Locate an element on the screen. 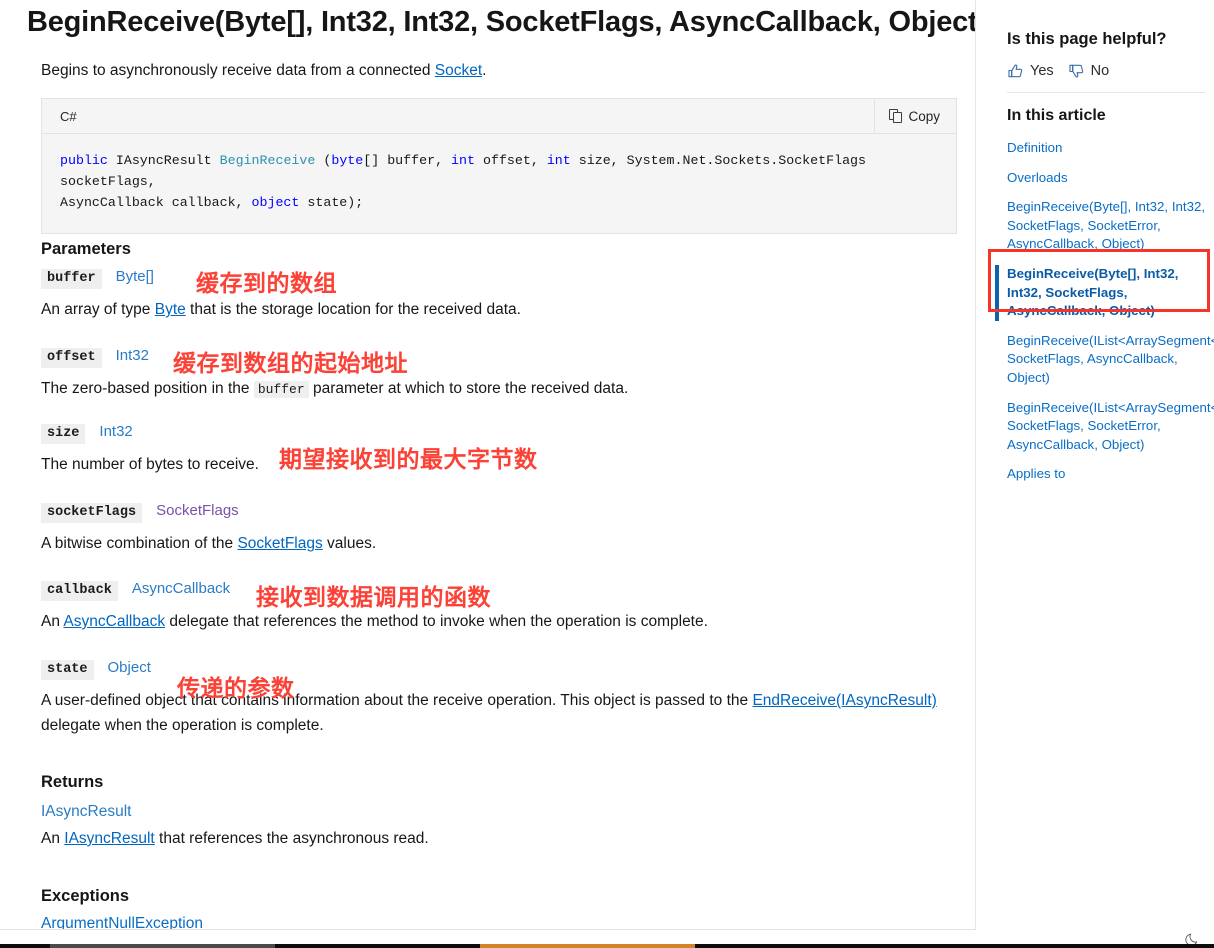 This screenshot has width=1214, height=948. parameter-name: size is located at coordinates (63, 434).